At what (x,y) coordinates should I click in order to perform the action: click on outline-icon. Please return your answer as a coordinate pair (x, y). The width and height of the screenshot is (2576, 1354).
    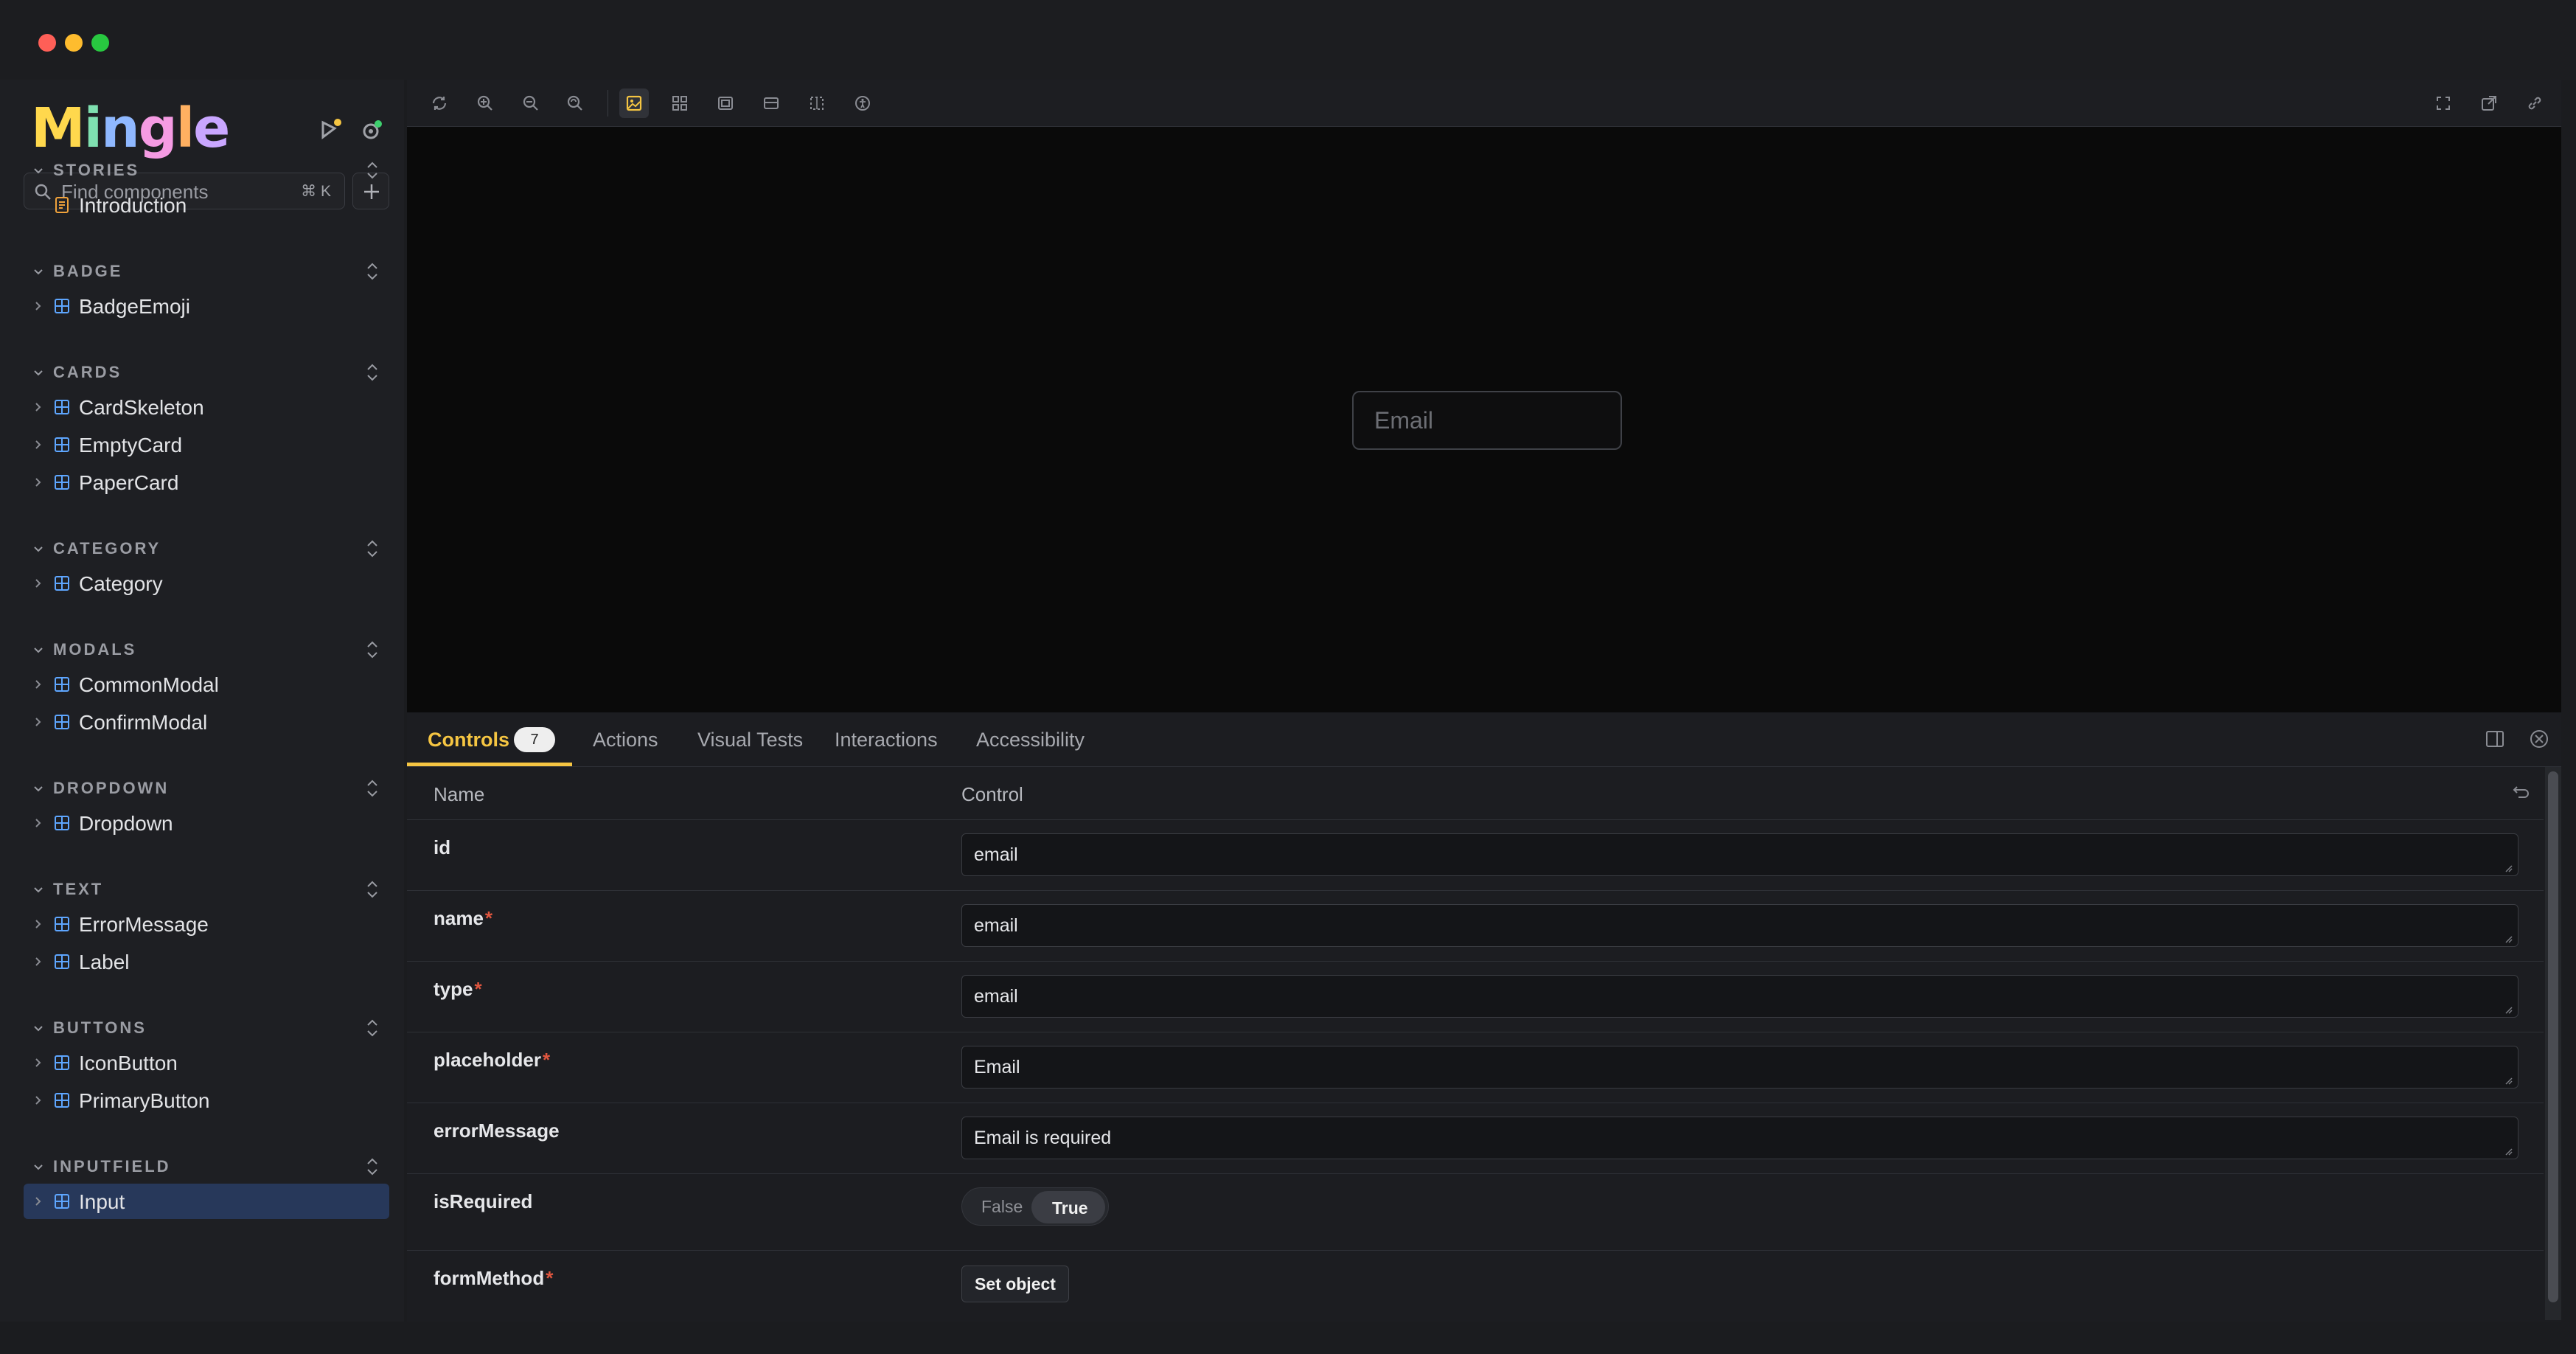
    Looking at the image, I should click on (817, 103).